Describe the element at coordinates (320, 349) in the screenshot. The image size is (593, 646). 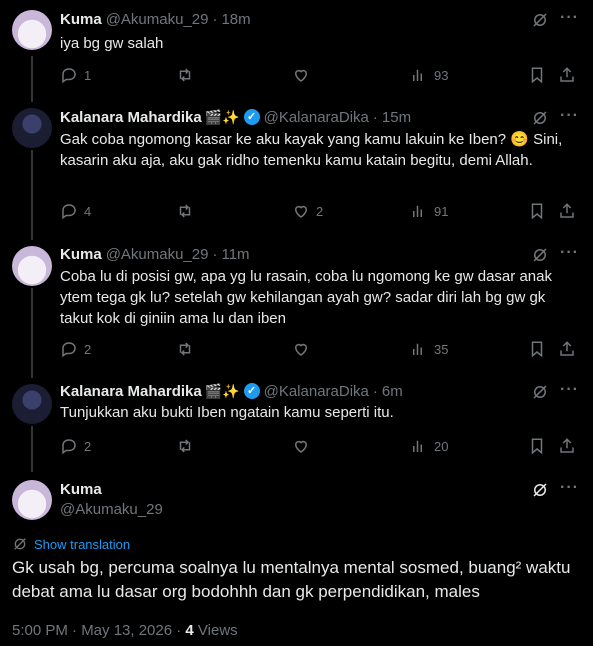
I see `tweet-actions: 2 35` at that location.